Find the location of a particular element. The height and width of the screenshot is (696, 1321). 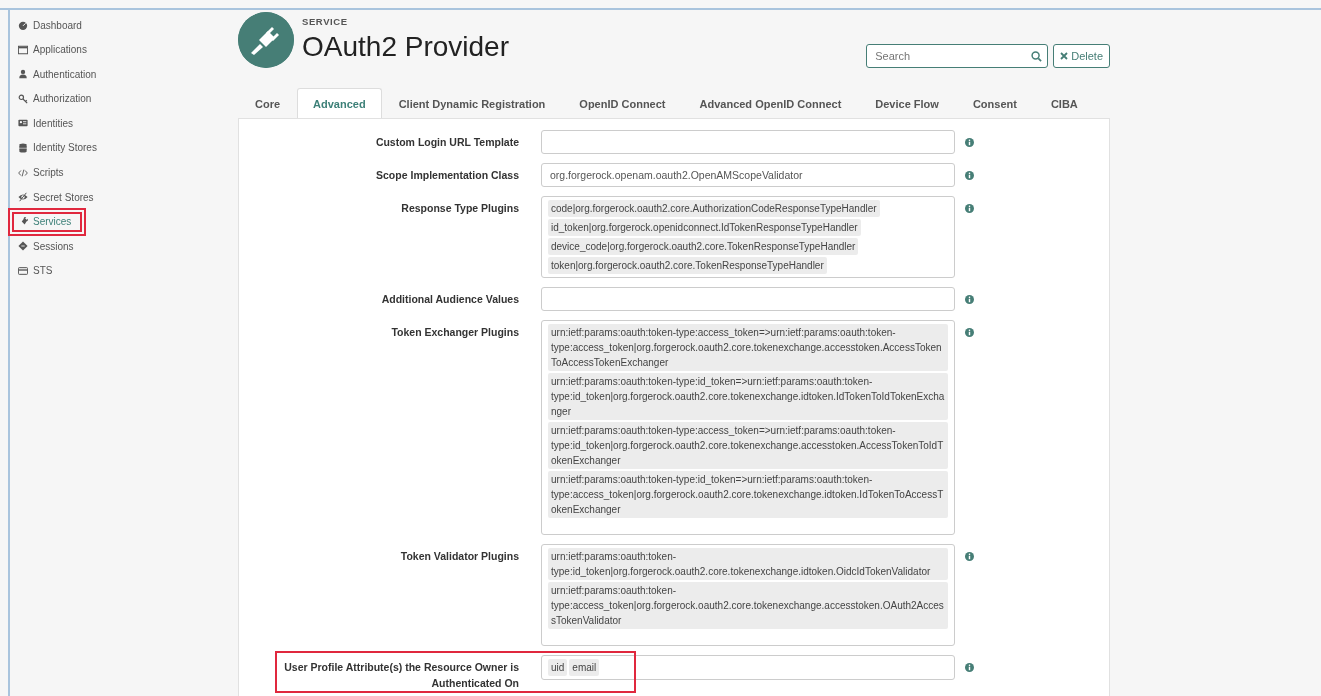

tag: token|org.forgerock.oauth2.core.TokenResponseTypeHandler is located at coordinates (687, 265).